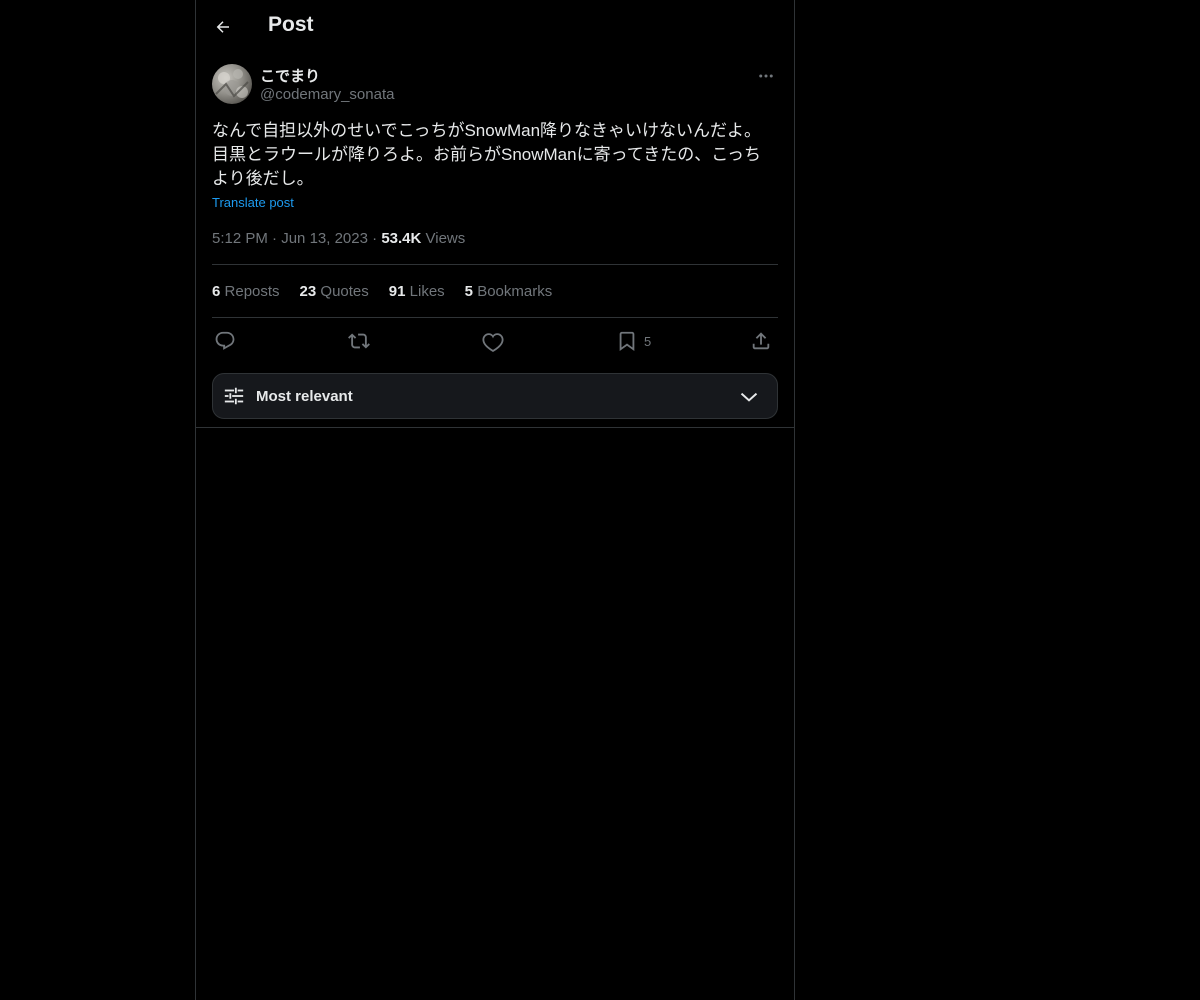 Image resolution: width=1200 pixels, height=1000 pixels. What do you see at coordinates (291, 24) in the screenshot?
I see `page-title: Post` at bounding box center [291, 24].